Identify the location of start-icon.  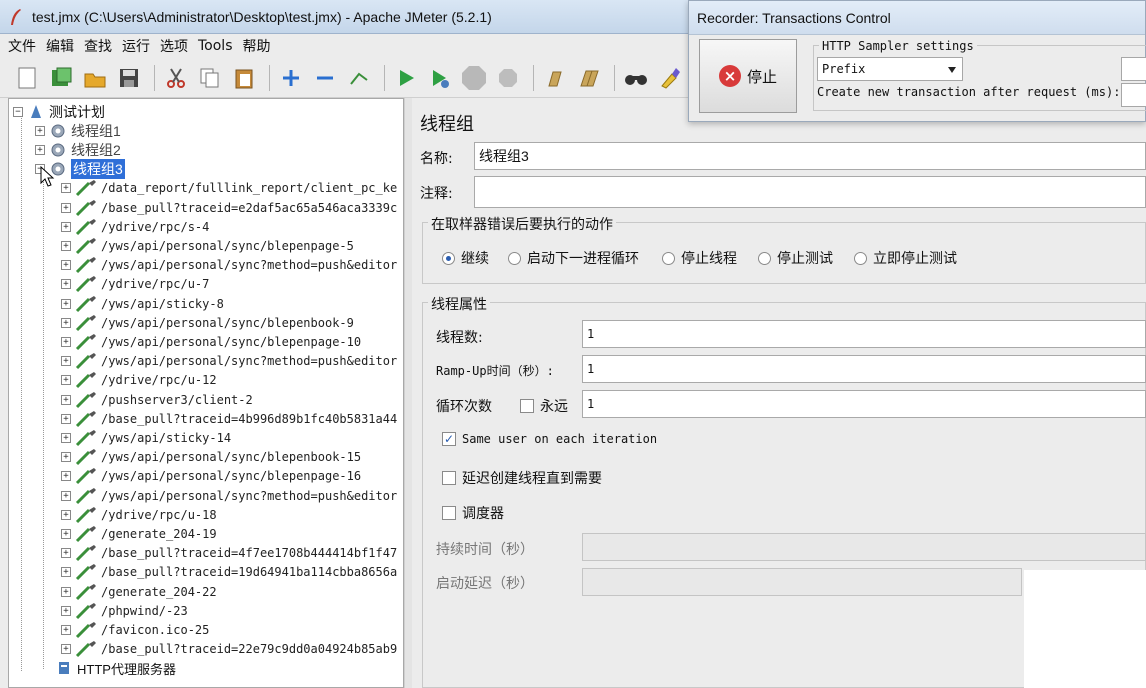
(406, 78).